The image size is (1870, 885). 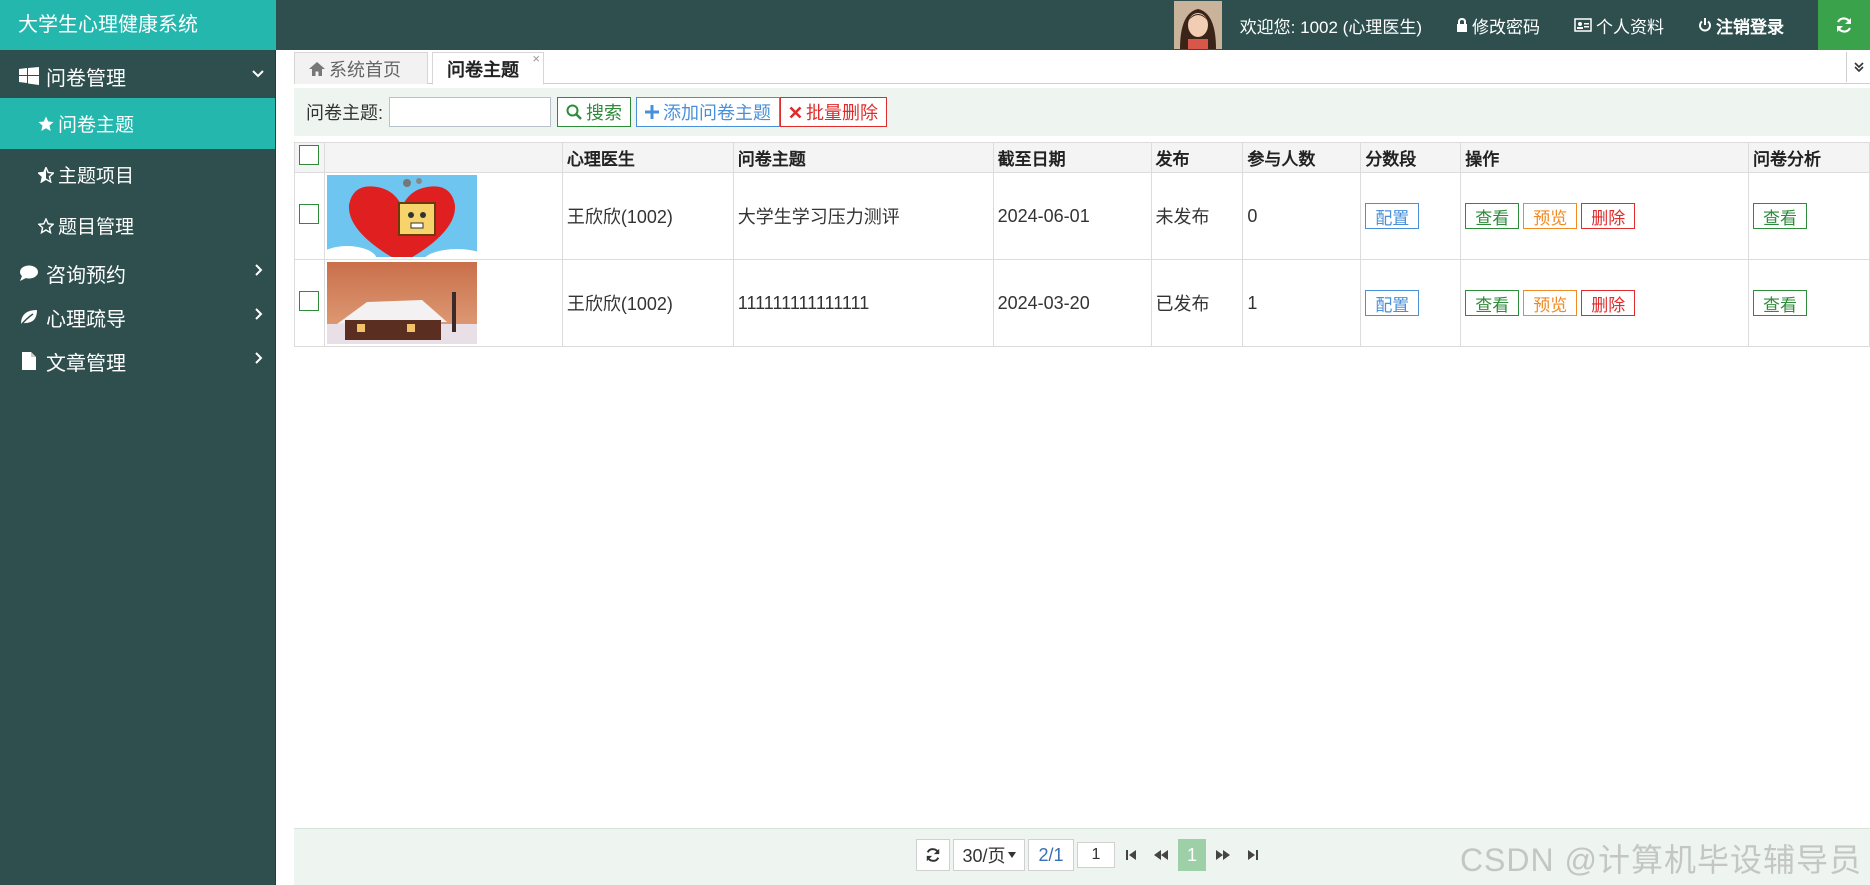 I want to click on star-outline-icon, so click(x=46, y=225).